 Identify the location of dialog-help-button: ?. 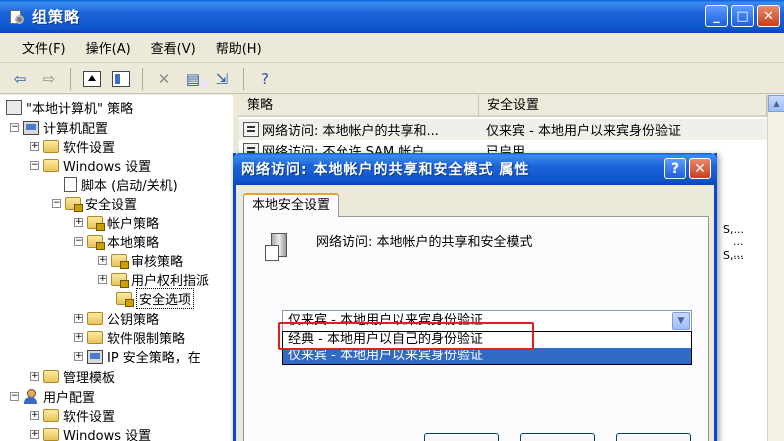
(675, 168).